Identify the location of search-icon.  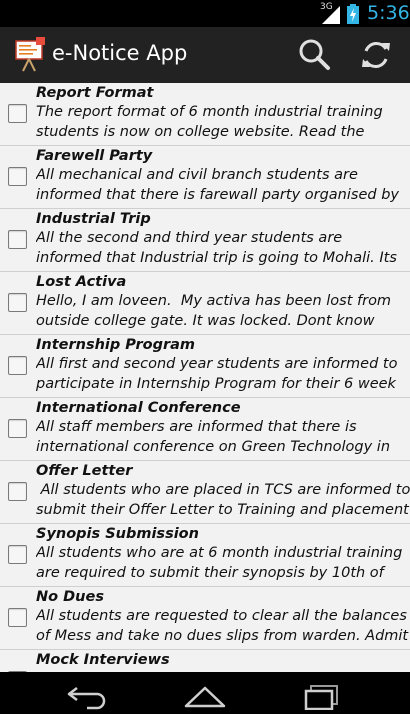
(314, 55).